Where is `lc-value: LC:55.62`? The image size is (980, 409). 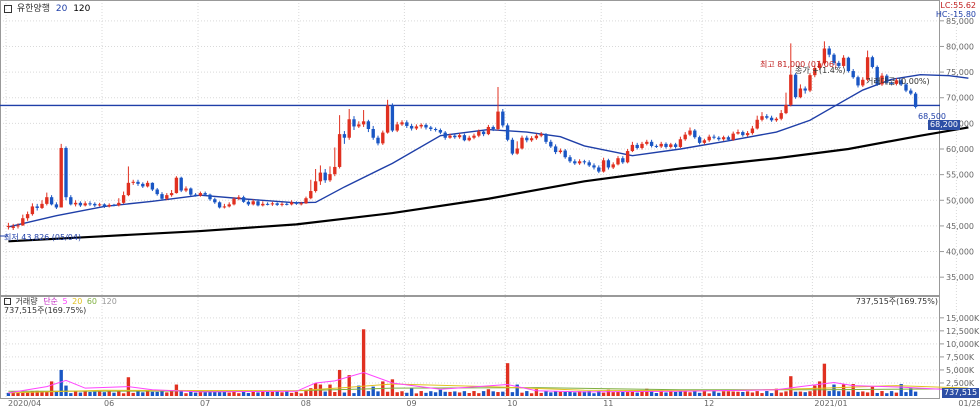 lc-value: LC:55.62 is located at coordinates (958, 5).